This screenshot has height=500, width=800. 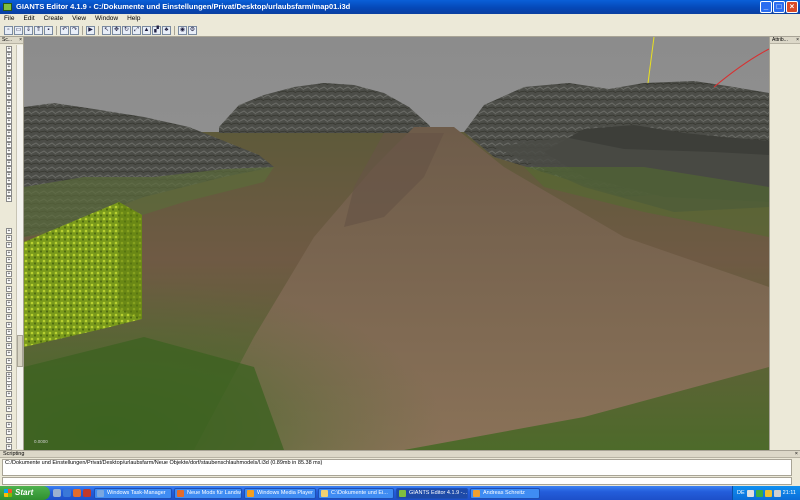 What do you see at coordinates (777, 493) in the screenshot?
I see `volume-icon` at bounding box center [777, 493].